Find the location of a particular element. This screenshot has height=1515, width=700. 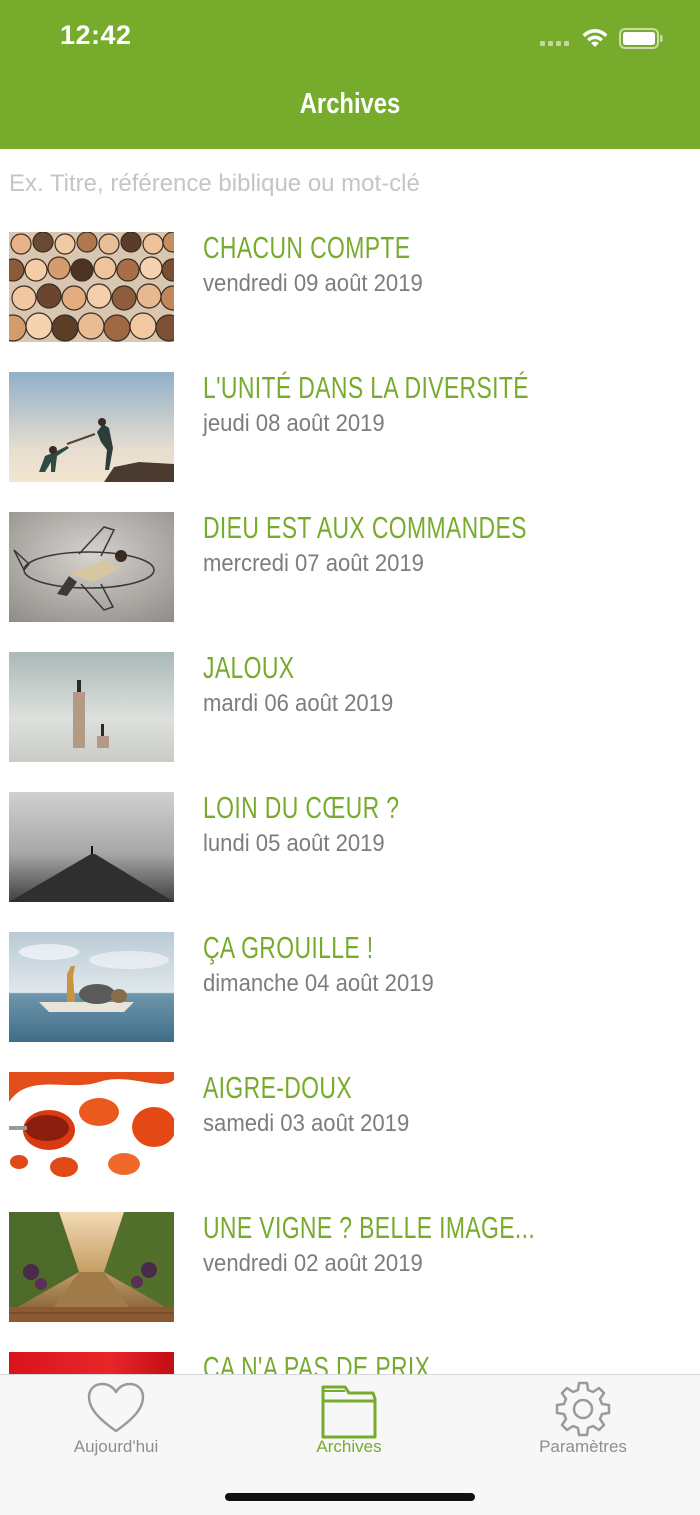

list-item: CHACUN COMPTE vendredi 09 août 2019 is located at coordinates (350, 302).